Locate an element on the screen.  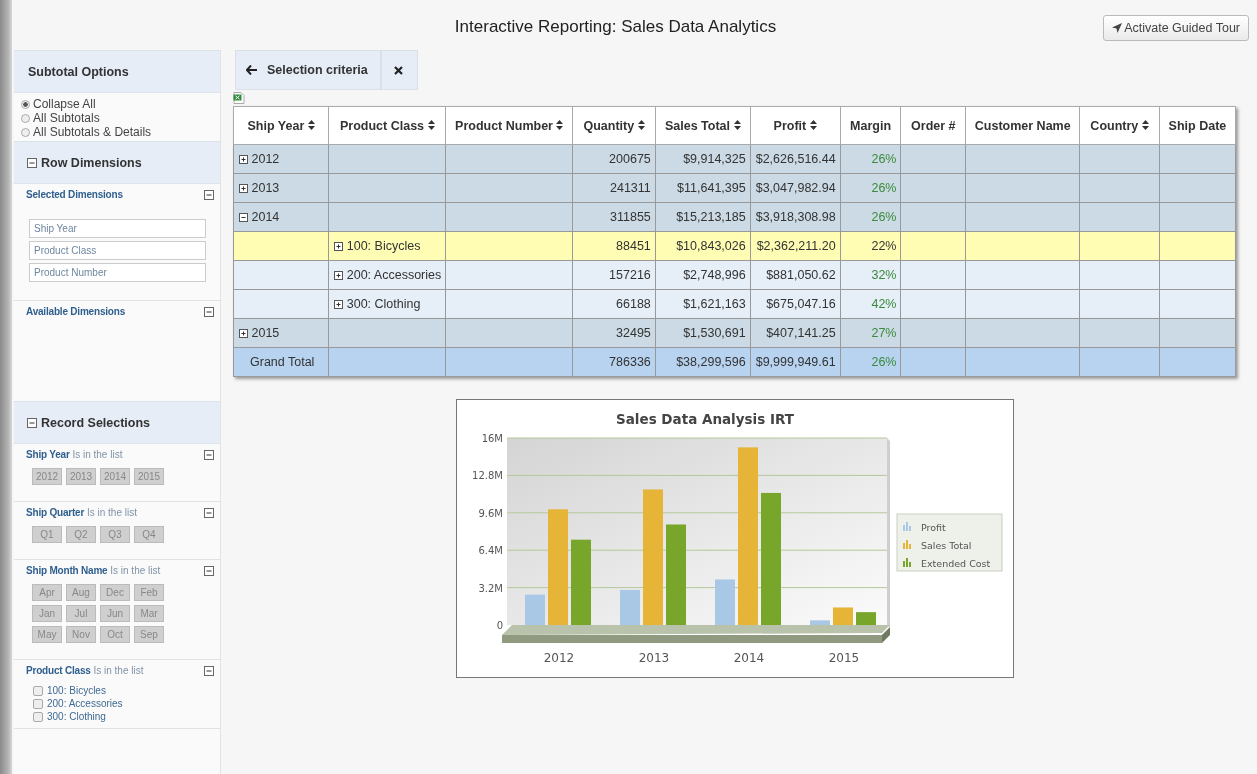
checkbox-option: 200: Accessories is located at coordinates (123, 703).